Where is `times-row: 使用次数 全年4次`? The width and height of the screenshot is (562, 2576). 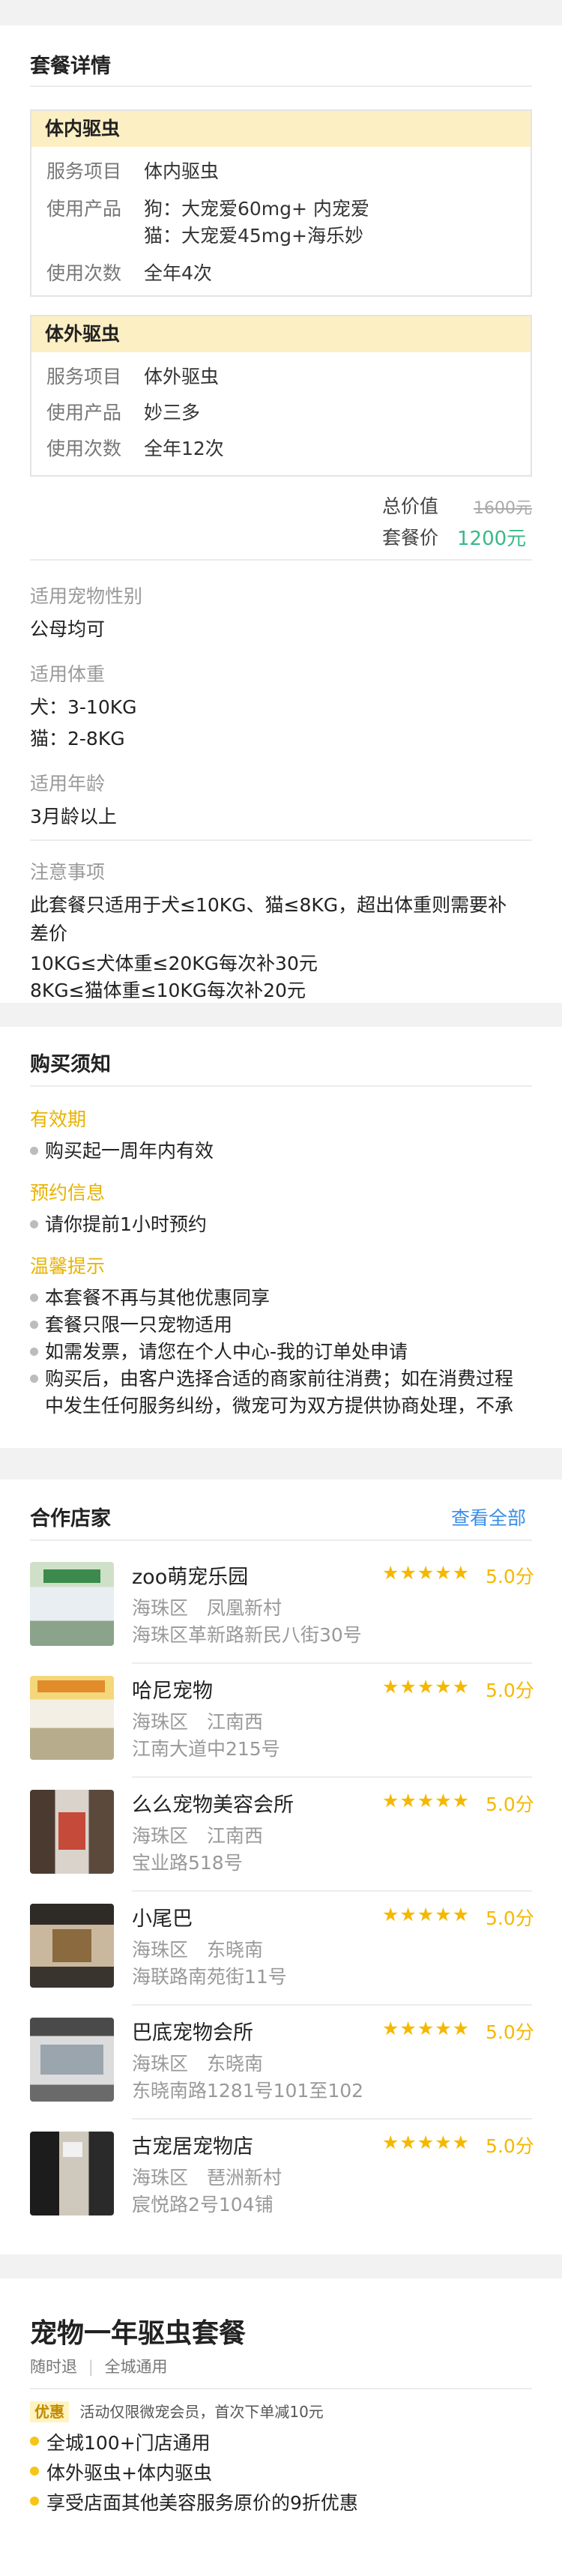 times-row: 使用次数 全年4次 is located at coordinates (129, 273).